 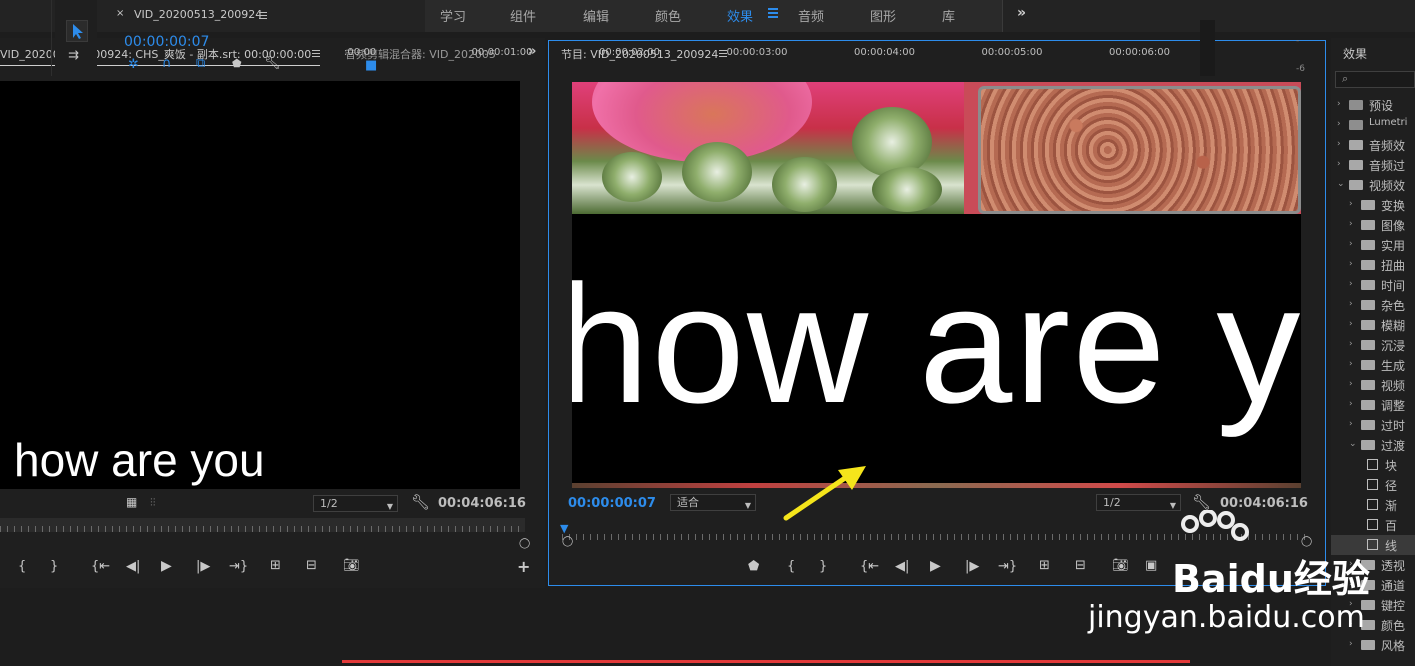 I want to click on workspace-more-icon: », so click(x=1021, y=13).